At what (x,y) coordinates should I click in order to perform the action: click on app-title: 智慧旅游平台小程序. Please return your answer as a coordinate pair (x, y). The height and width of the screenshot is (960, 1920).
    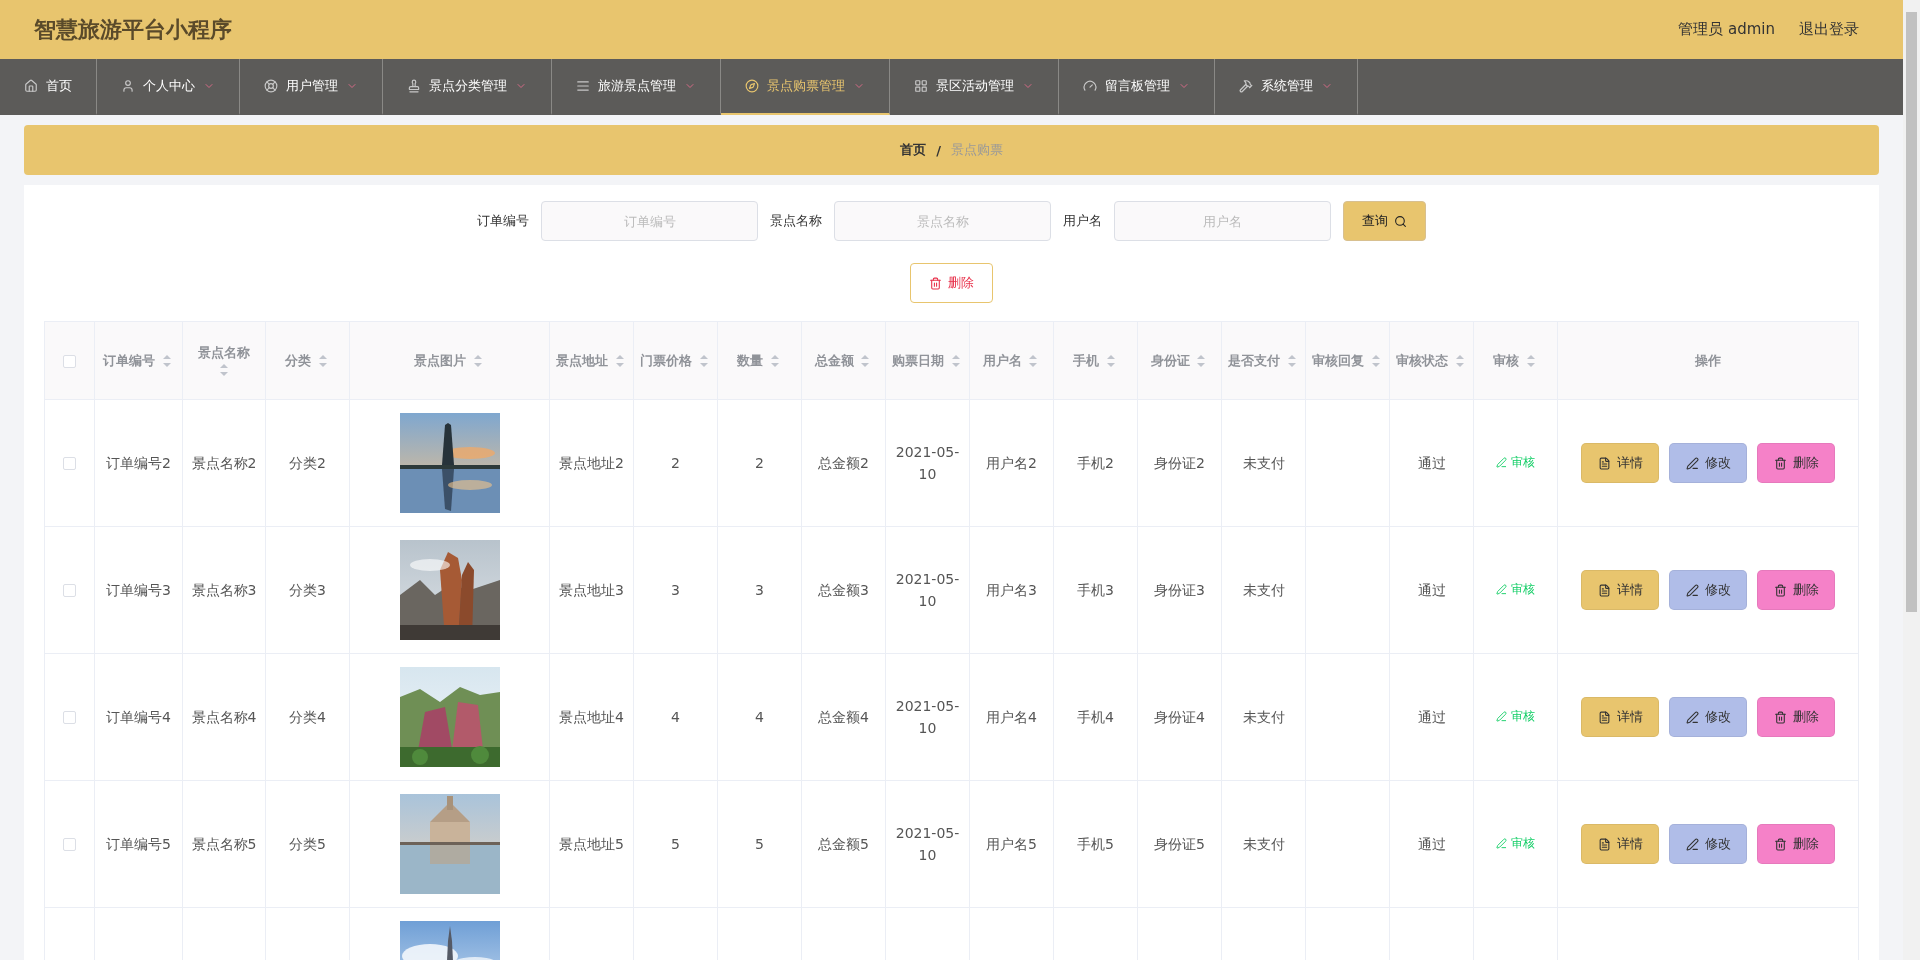
    Looking at the image, I should click on (133, 29).